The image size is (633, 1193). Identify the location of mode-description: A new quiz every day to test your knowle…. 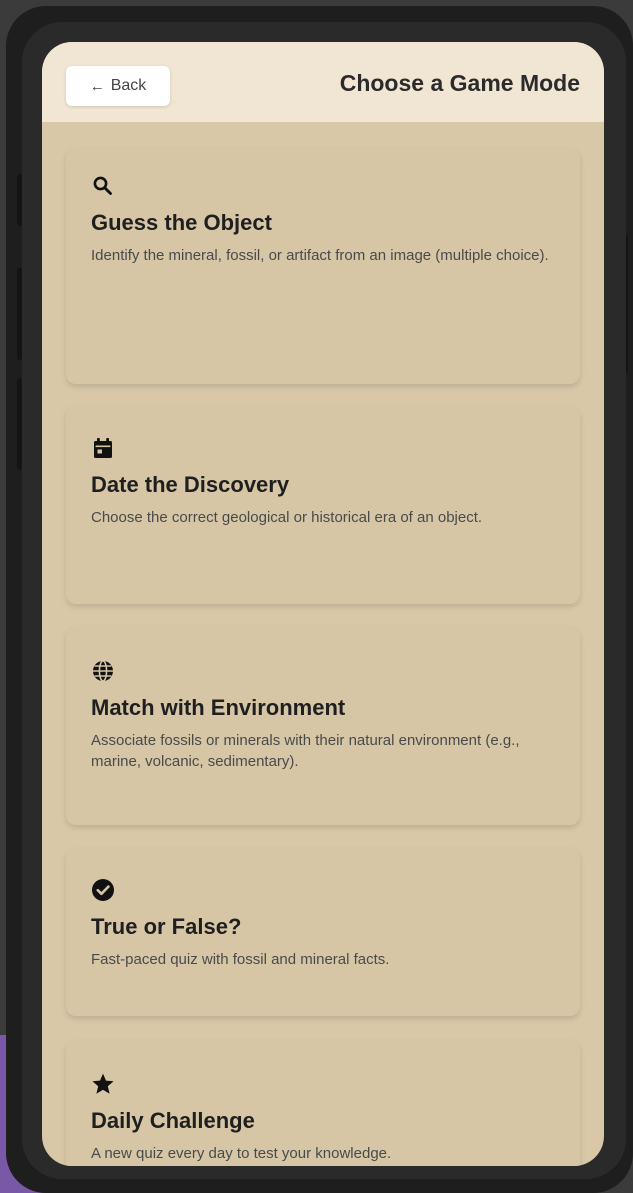
(241, 1153).